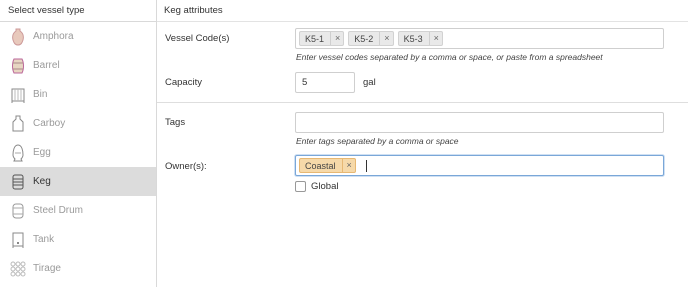 The width and height of the screenshot is (688, 287). I want to click on panel-title: Keg attributes, so click(422, 11).